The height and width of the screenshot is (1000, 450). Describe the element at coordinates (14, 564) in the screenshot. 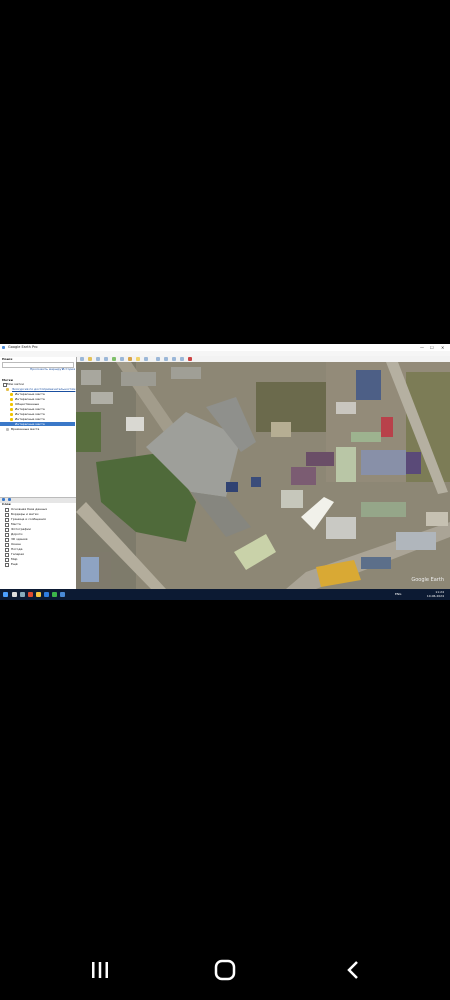

I see `layer-item: Ещё` at that location.